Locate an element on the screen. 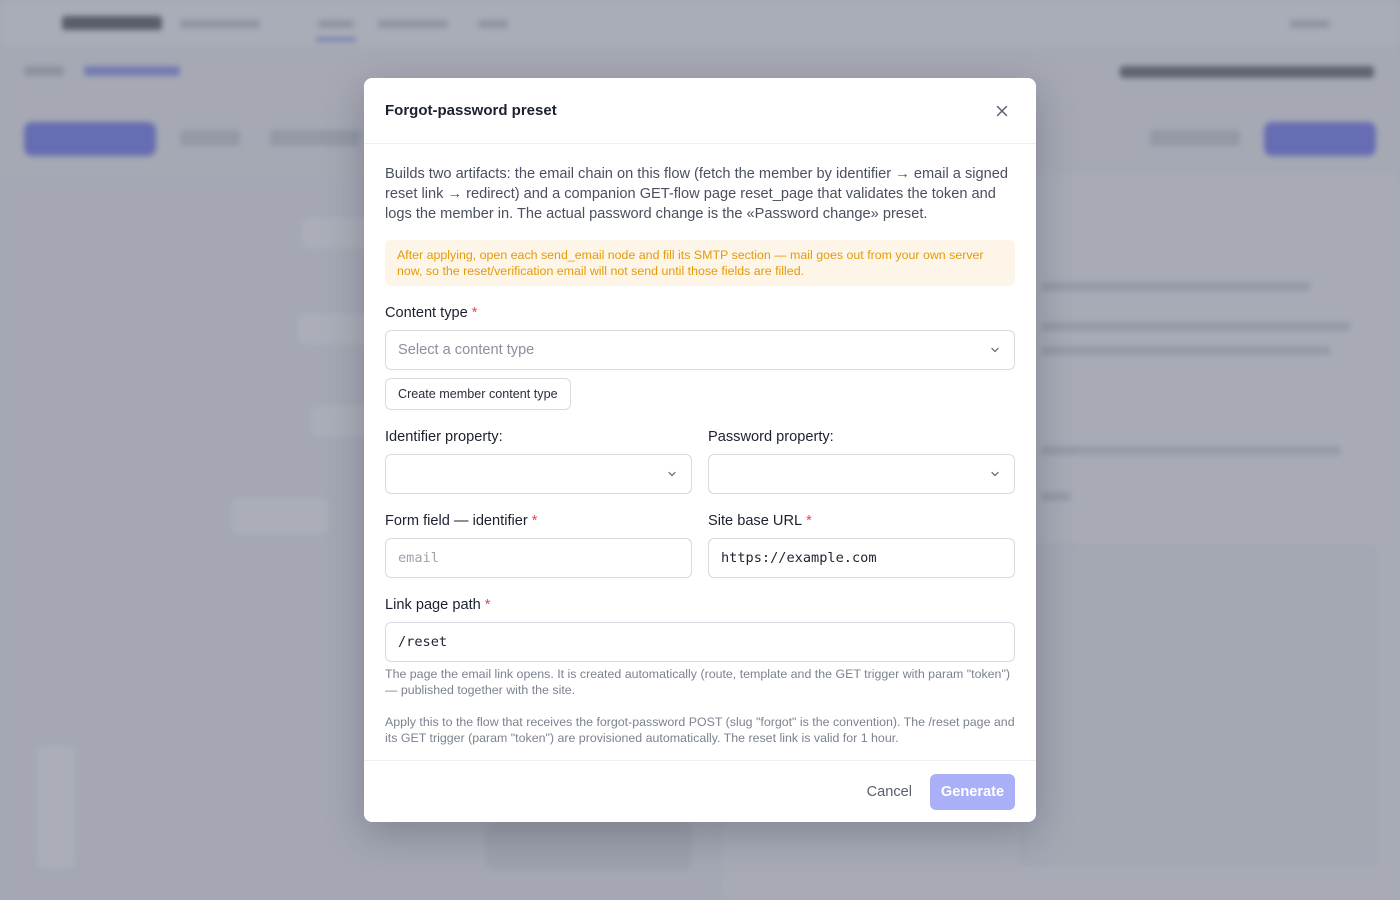 This screenshot has width=1400, height=900. close-icon is located at coordinates (1002, 110).